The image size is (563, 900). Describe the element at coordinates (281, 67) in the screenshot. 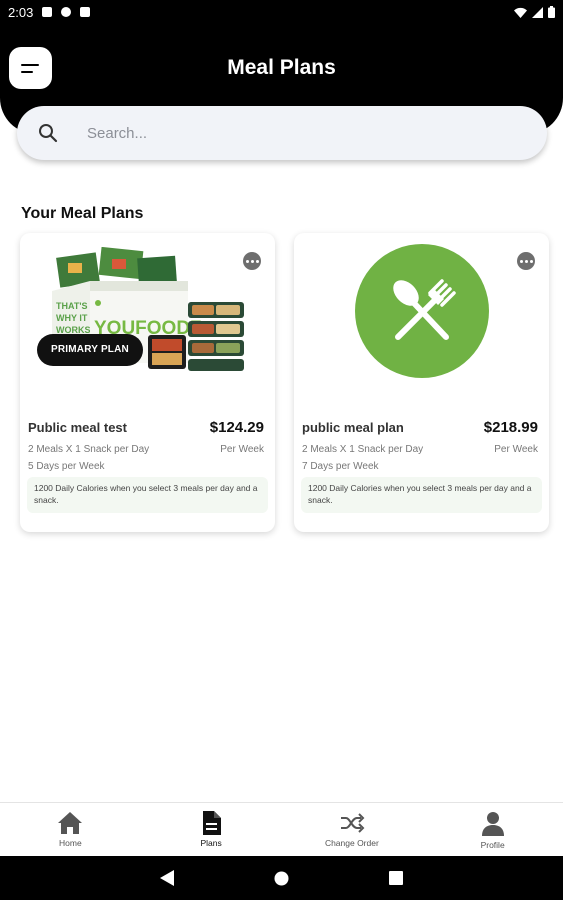

I see `page-title: Meal Plans` at that location.